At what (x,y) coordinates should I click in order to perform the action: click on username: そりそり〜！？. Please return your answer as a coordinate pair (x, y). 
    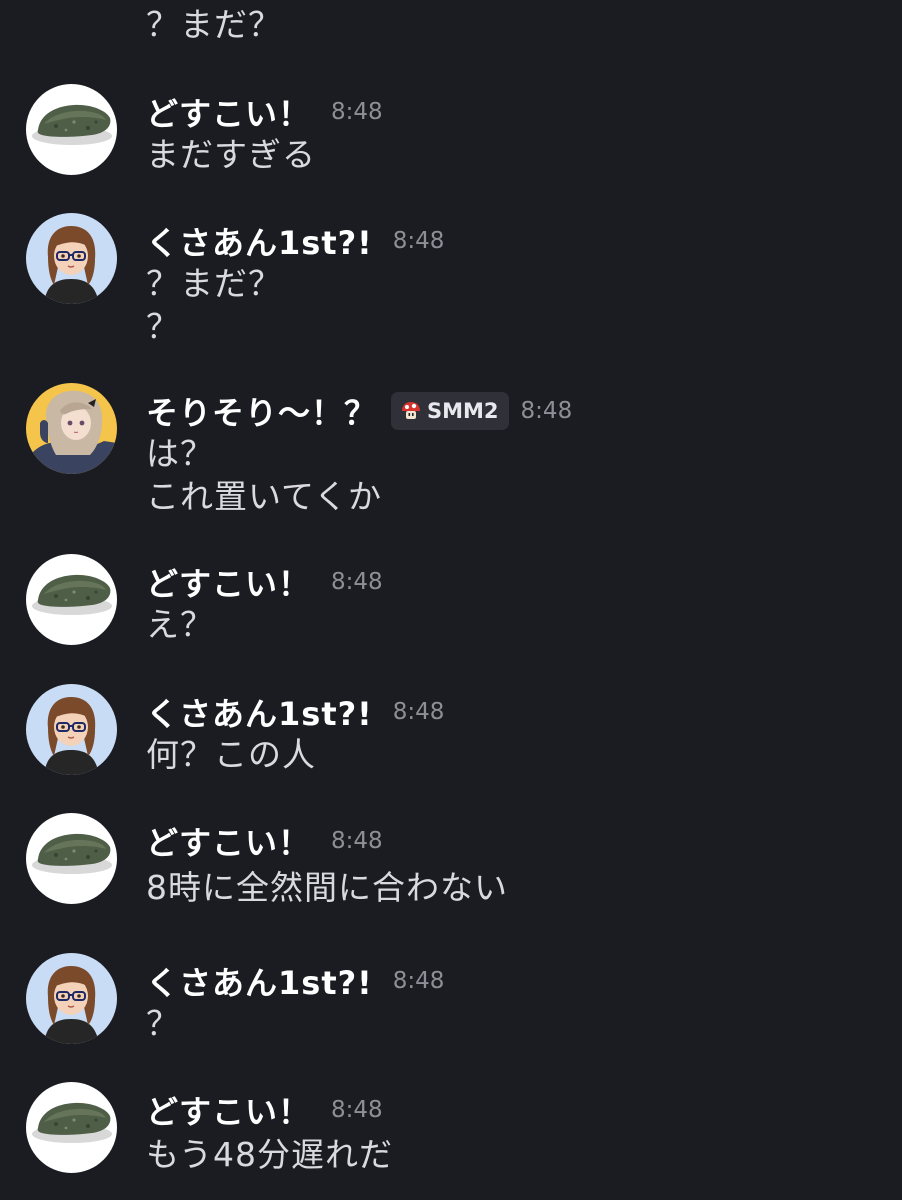
    Looking at the image, I should click on (261, 411).